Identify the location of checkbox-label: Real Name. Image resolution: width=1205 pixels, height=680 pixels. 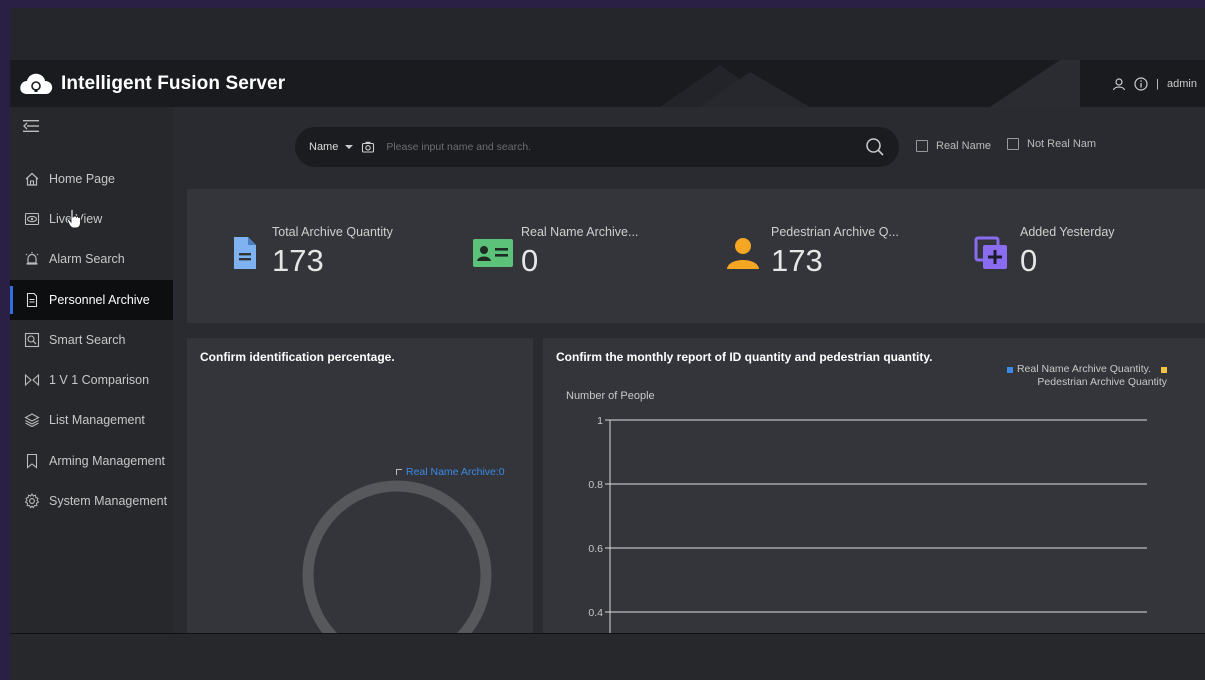
(964, 146).